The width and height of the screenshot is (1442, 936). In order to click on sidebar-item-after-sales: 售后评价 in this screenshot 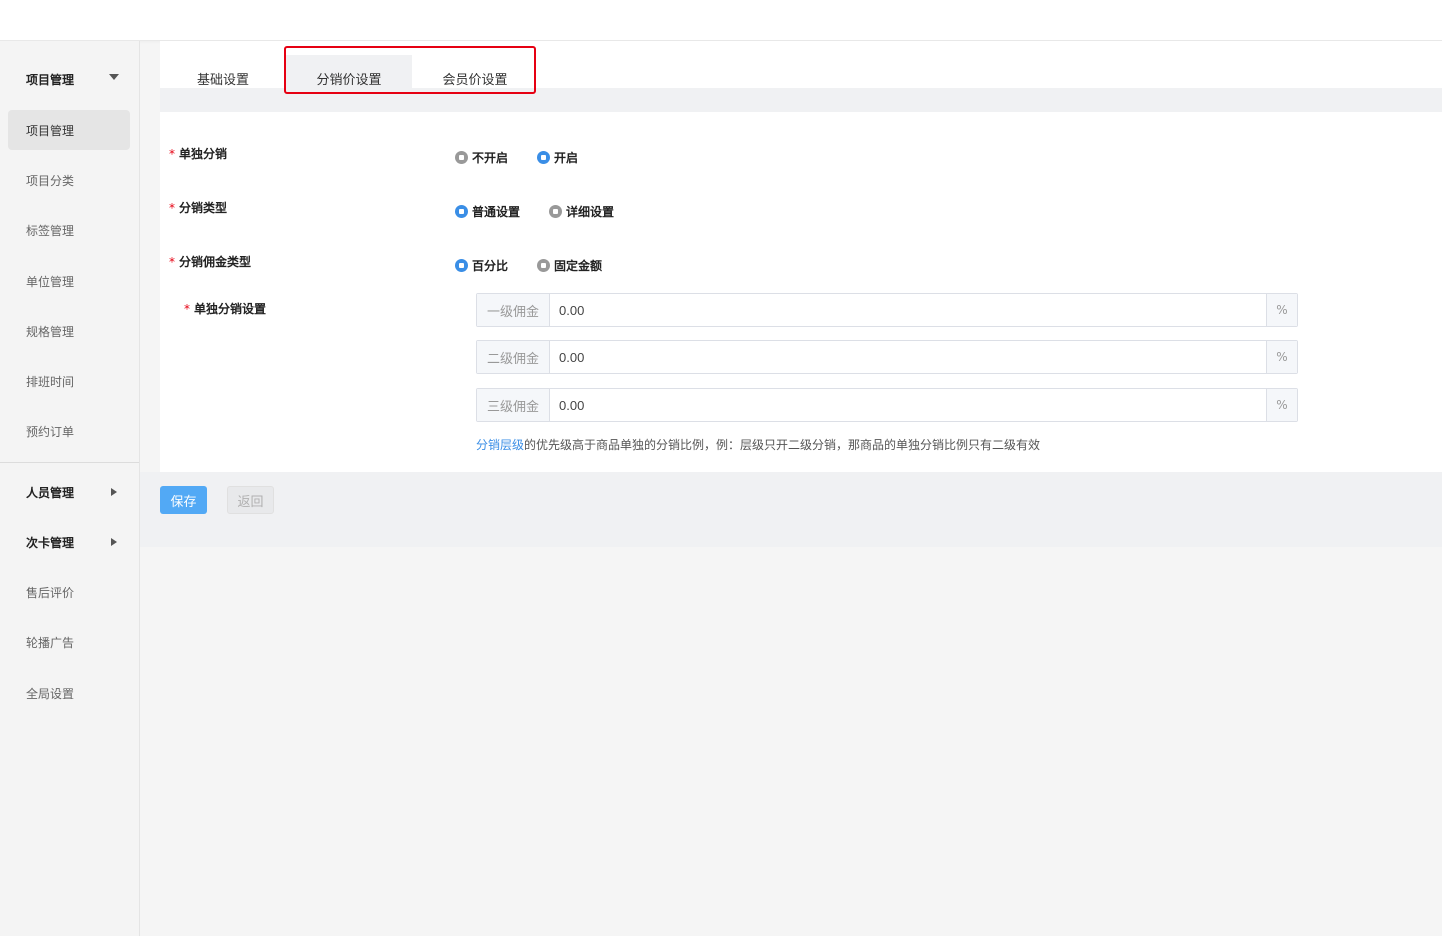, I will do `click(69, 592)`.